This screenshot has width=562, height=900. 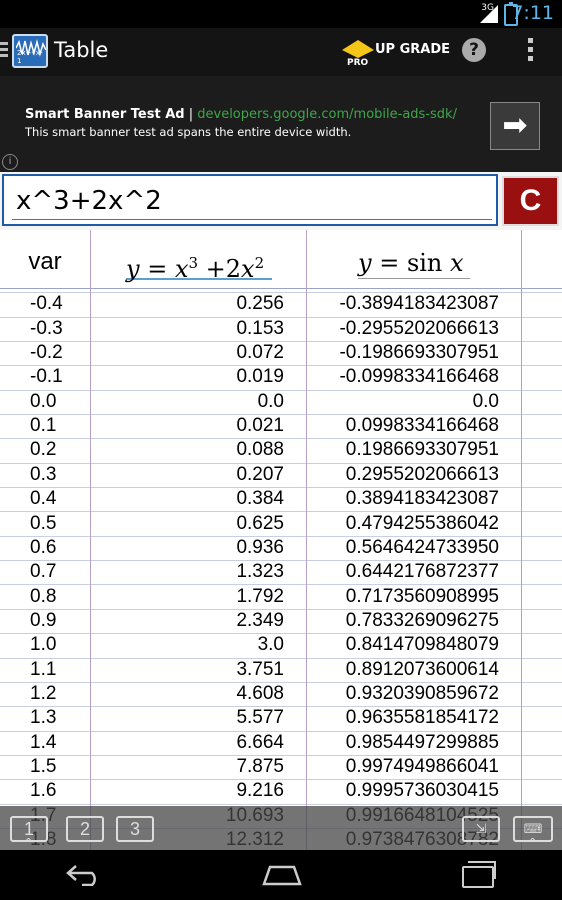 I want to click on status-bar: 3G 7:11, so click(x=281, y=14).